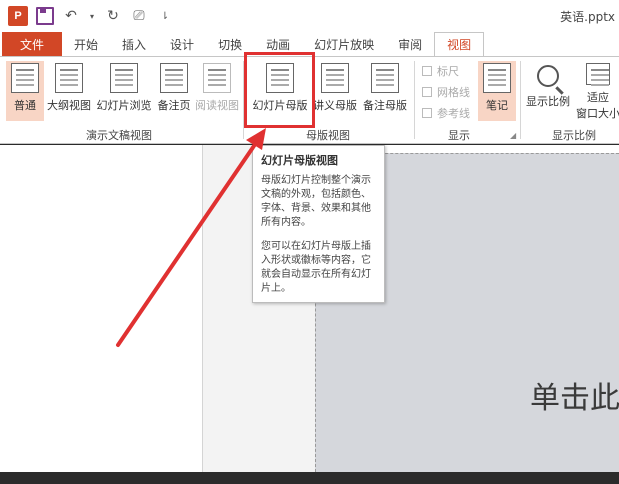 This screenshot has width=619, height=484. What do you see at coordinates (299, 160) in the screenshot?
I see `tooltip-title: 幻灯片母版视图` at bounding box center [299, 160].